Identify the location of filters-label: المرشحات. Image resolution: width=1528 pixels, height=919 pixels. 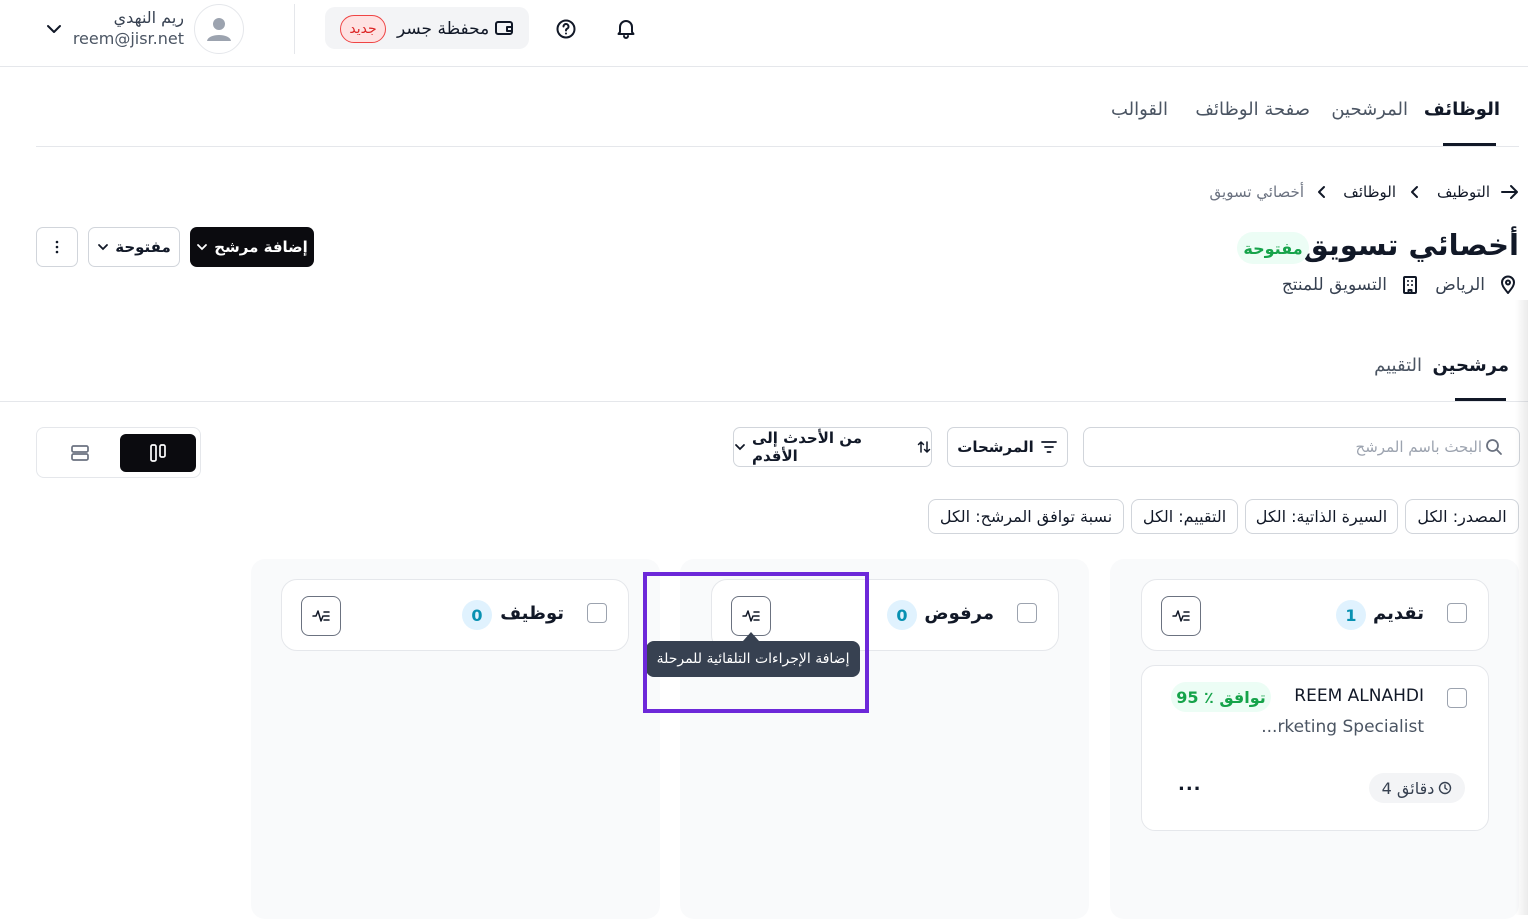
(995, 447).